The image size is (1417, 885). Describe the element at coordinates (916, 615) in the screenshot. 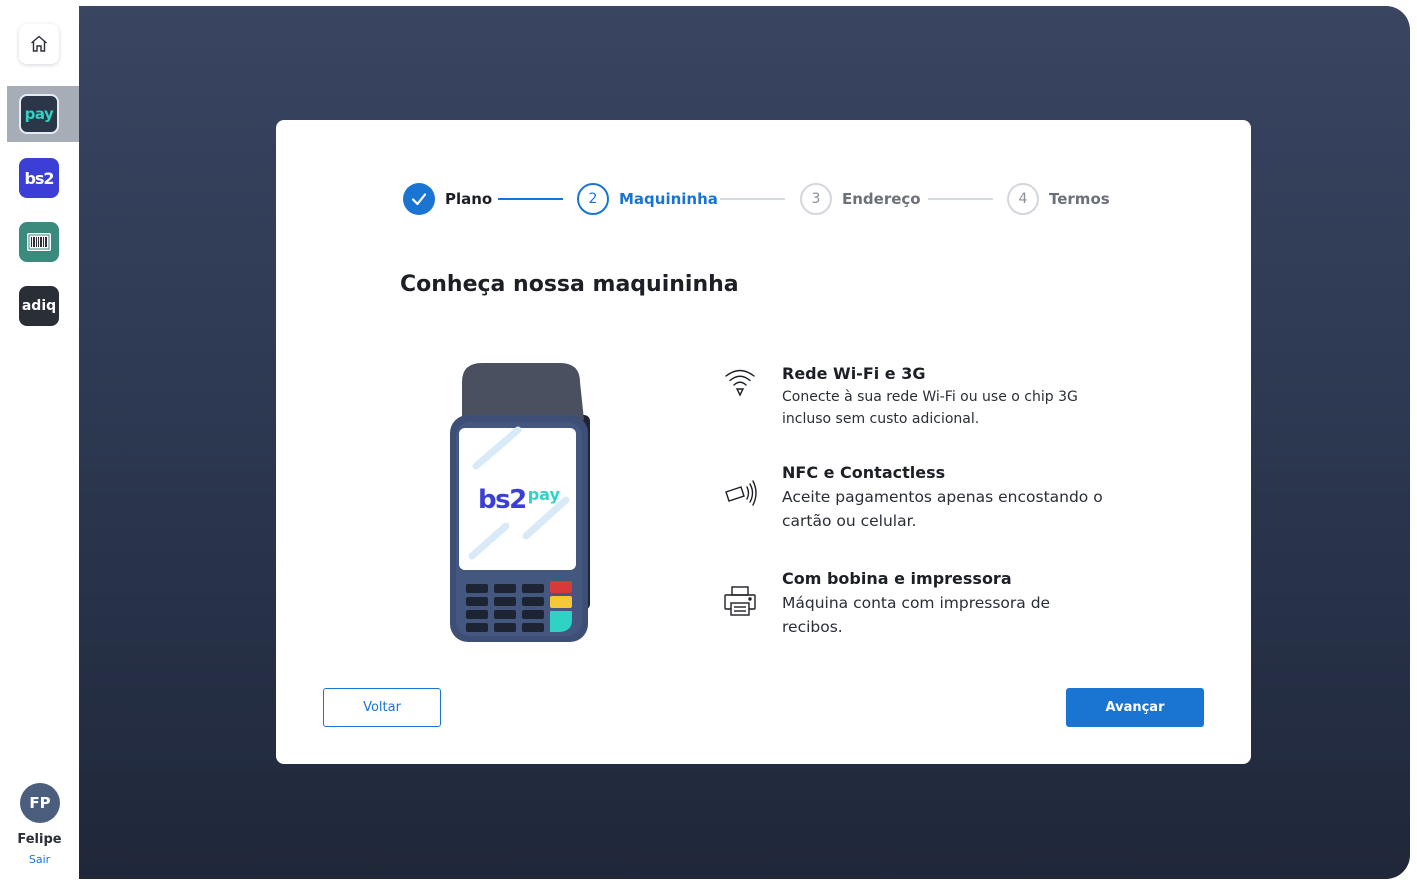

I see `feature-description: Máquina conta com impressora de recibos.` at that location.